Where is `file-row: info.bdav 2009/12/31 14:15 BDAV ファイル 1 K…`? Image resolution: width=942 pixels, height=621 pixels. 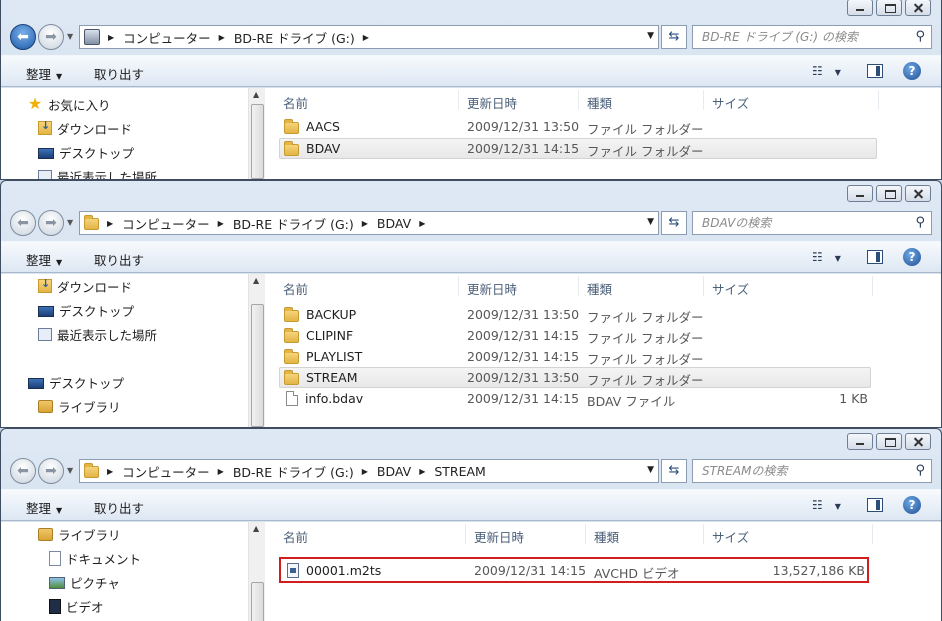
file-row: info.bdav 2009/12/31 14:15 BDAV ファイル 1 K… is located at coordinates (575, 398).